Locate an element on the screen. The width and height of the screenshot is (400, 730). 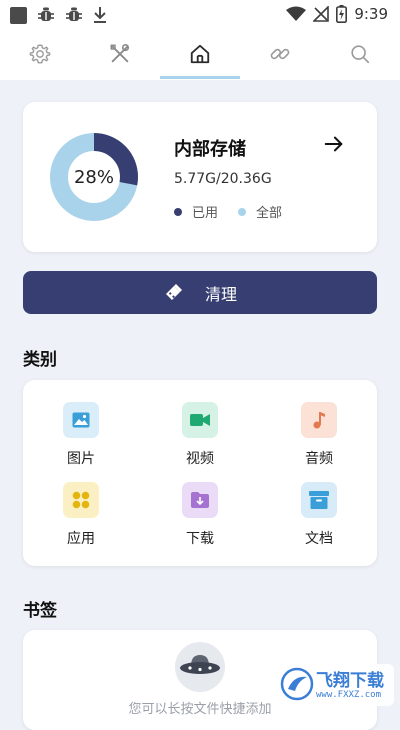
broom-icon is located at coordinates (173, 293).